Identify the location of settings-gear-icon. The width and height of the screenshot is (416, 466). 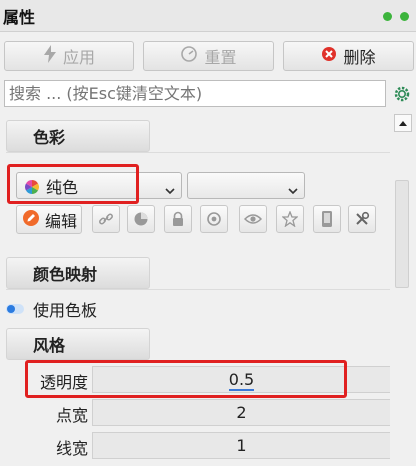
(401, 93).